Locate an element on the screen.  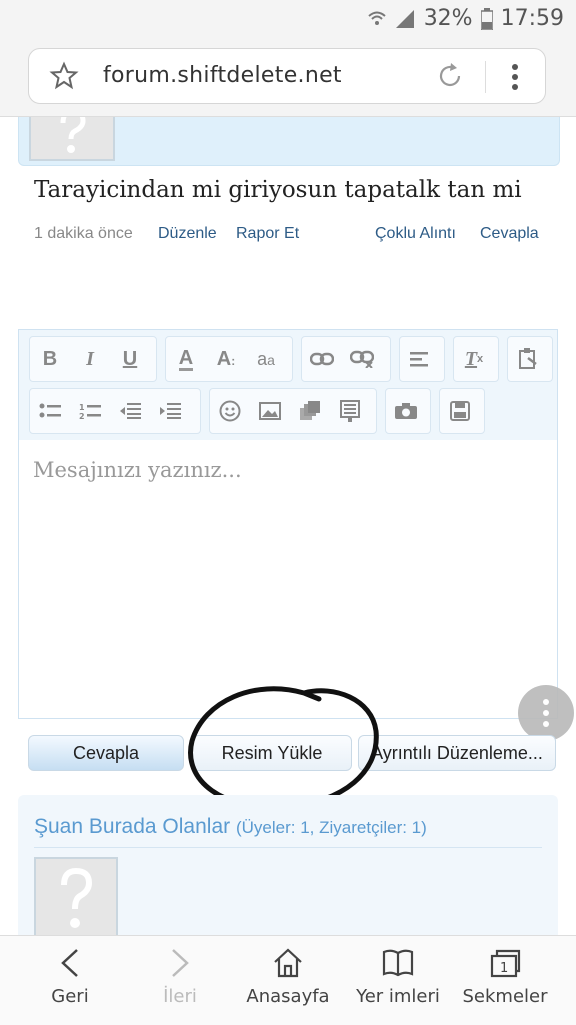
forward-button: İleri is located at coordinates (180, 980).